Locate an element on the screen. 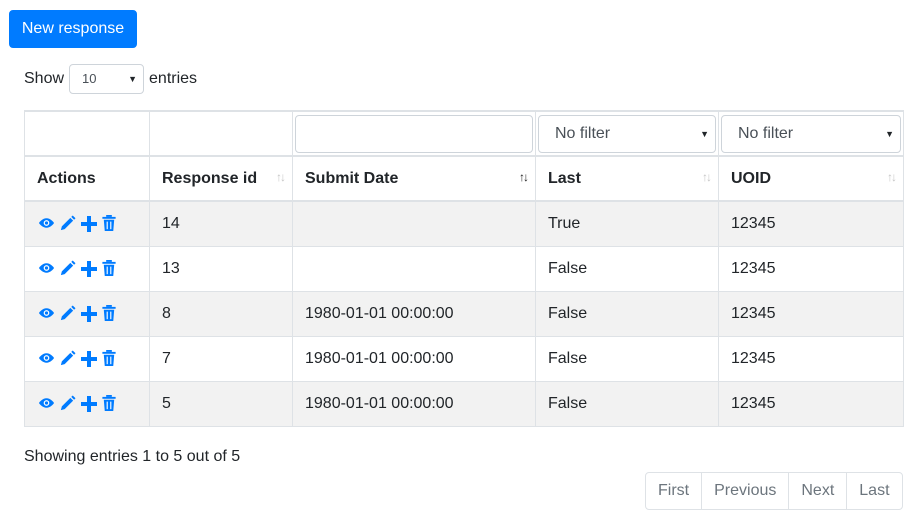 The image size is (924, 517). column-header-uoid: UOID ↑↓ is located at coordinates (811, 178).